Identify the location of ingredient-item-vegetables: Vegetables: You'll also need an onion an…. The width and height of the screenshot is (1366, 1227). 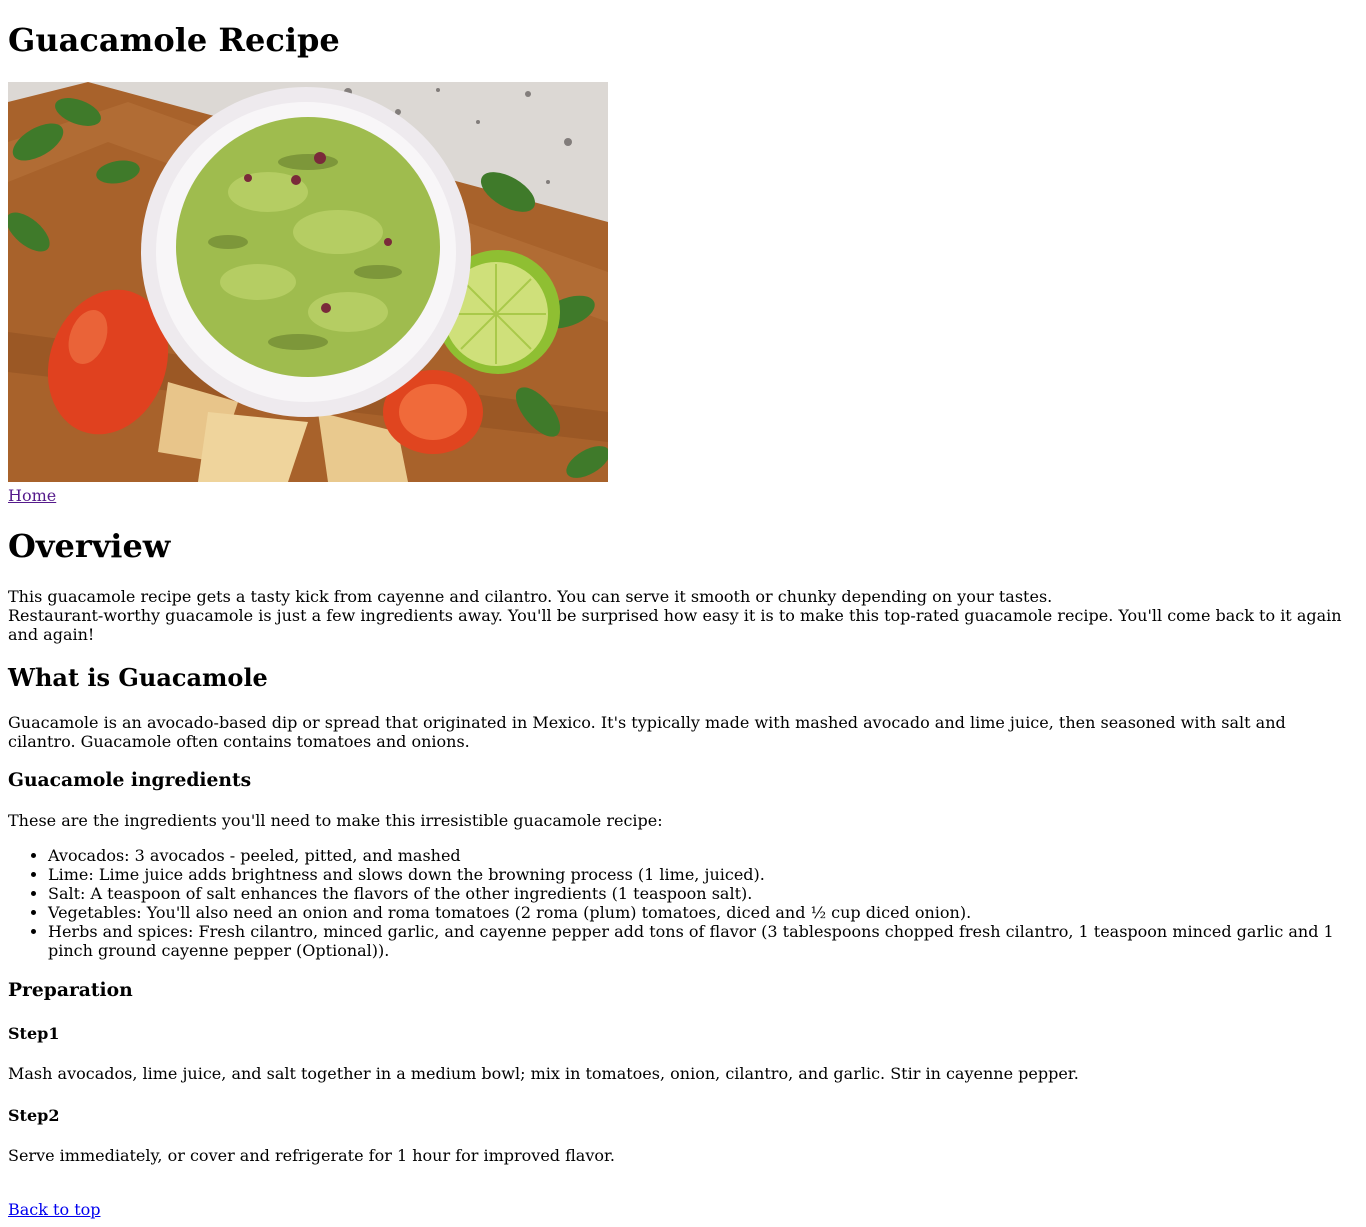
(703, 912).